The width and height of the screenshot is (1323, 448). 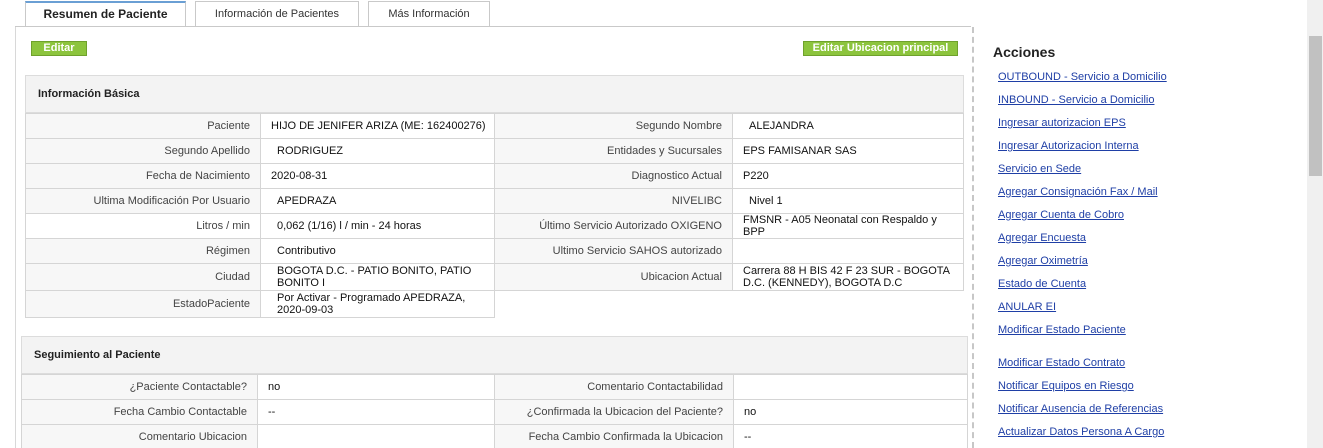 What do you see at coordinates (613, 126) in the screenshot?
I see `field-label: Segundo Nombre` at bounding box center [613, 126].